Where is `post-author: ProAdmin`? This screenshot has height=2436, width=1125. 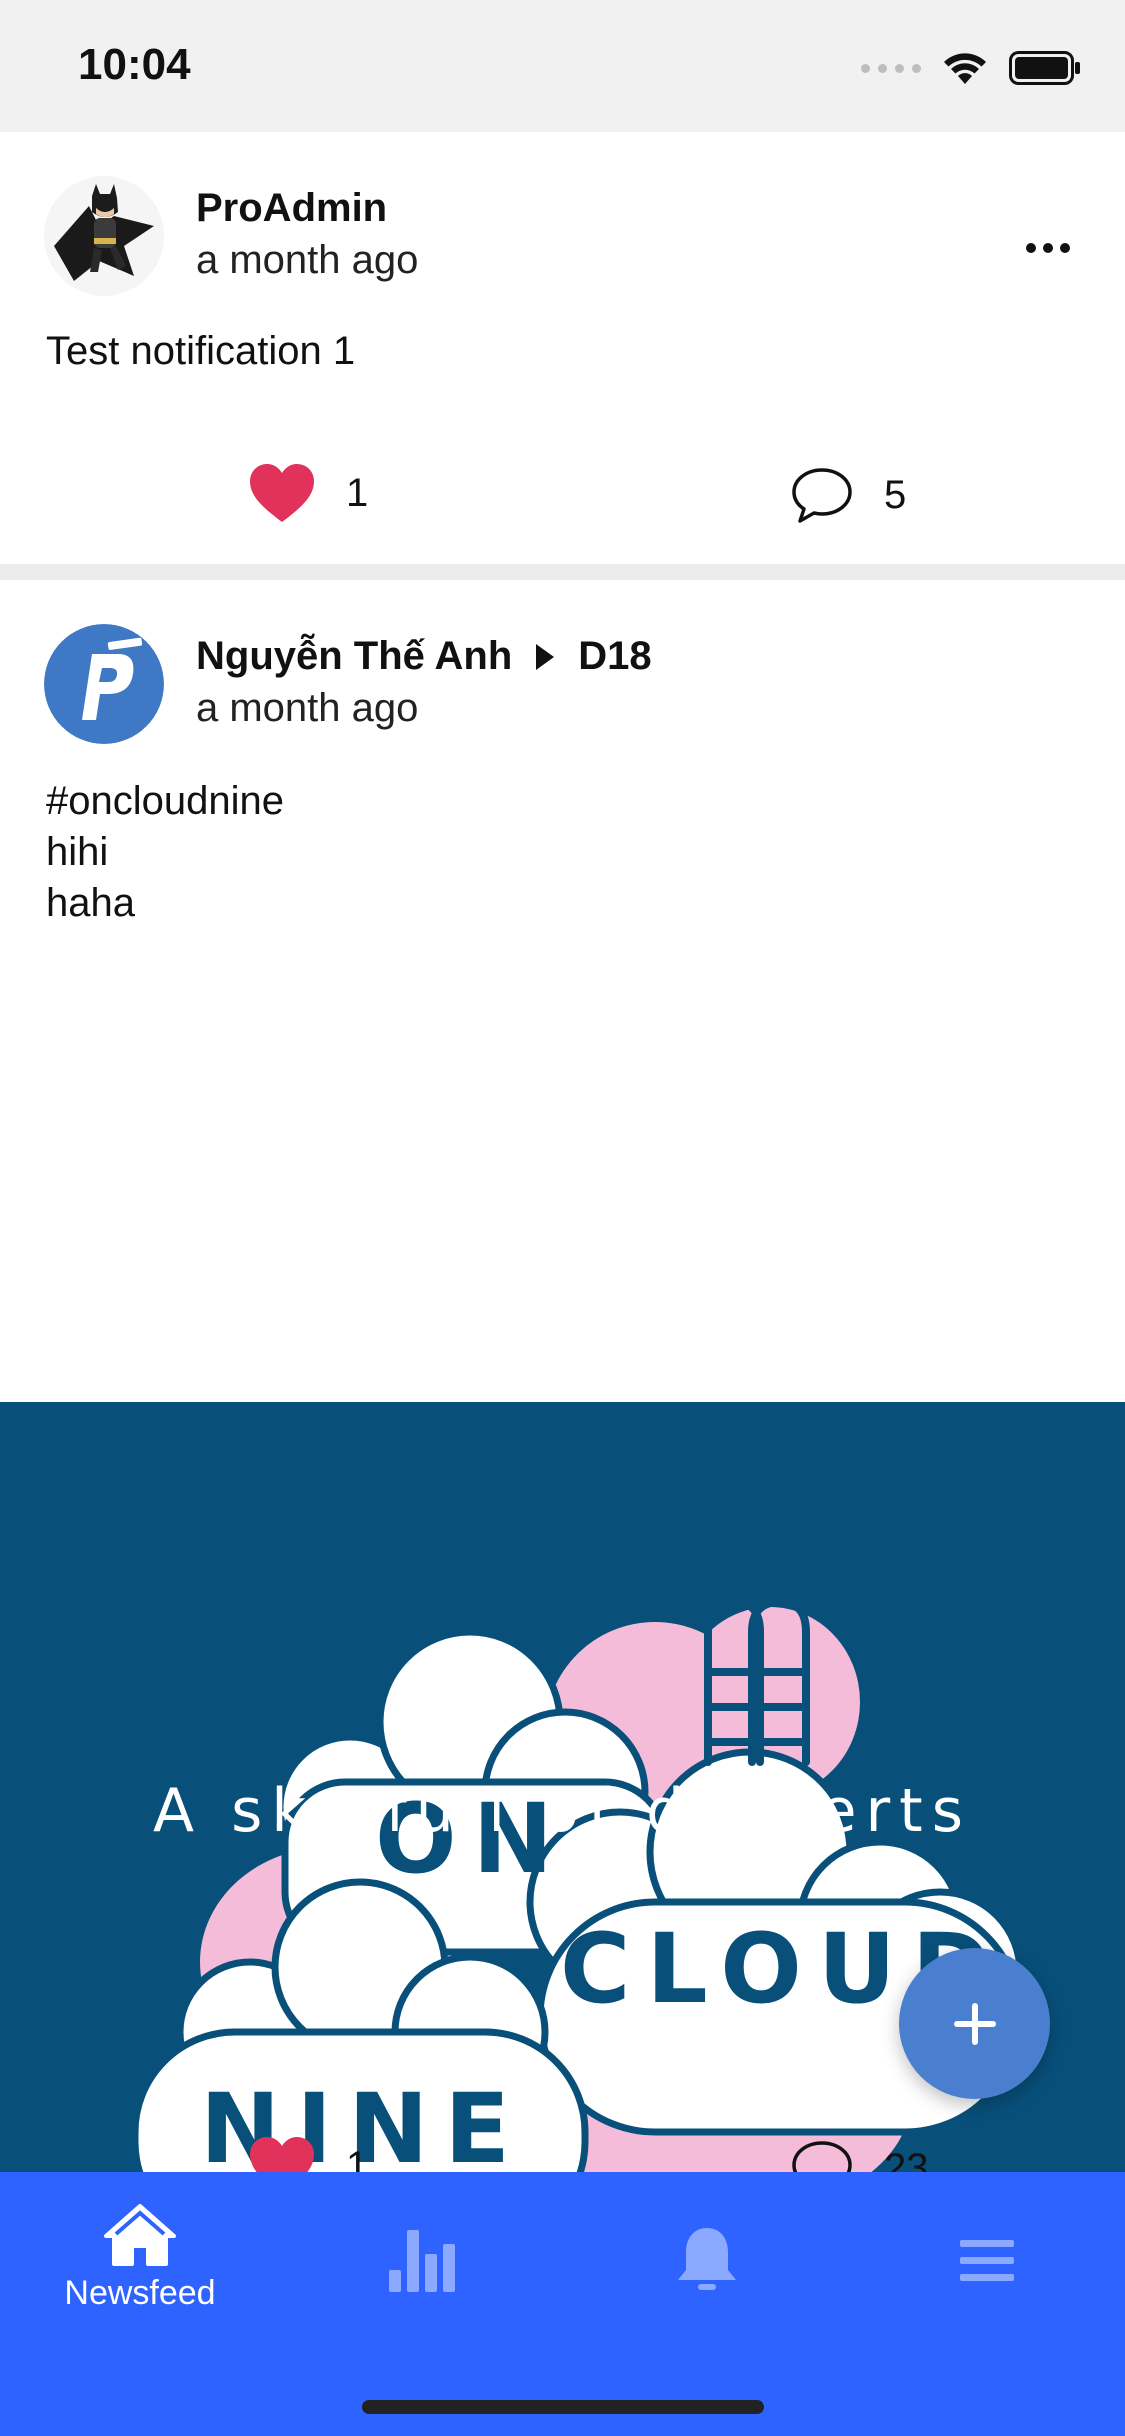 post-author: ProAdmin is located at coordinates (291, 208).